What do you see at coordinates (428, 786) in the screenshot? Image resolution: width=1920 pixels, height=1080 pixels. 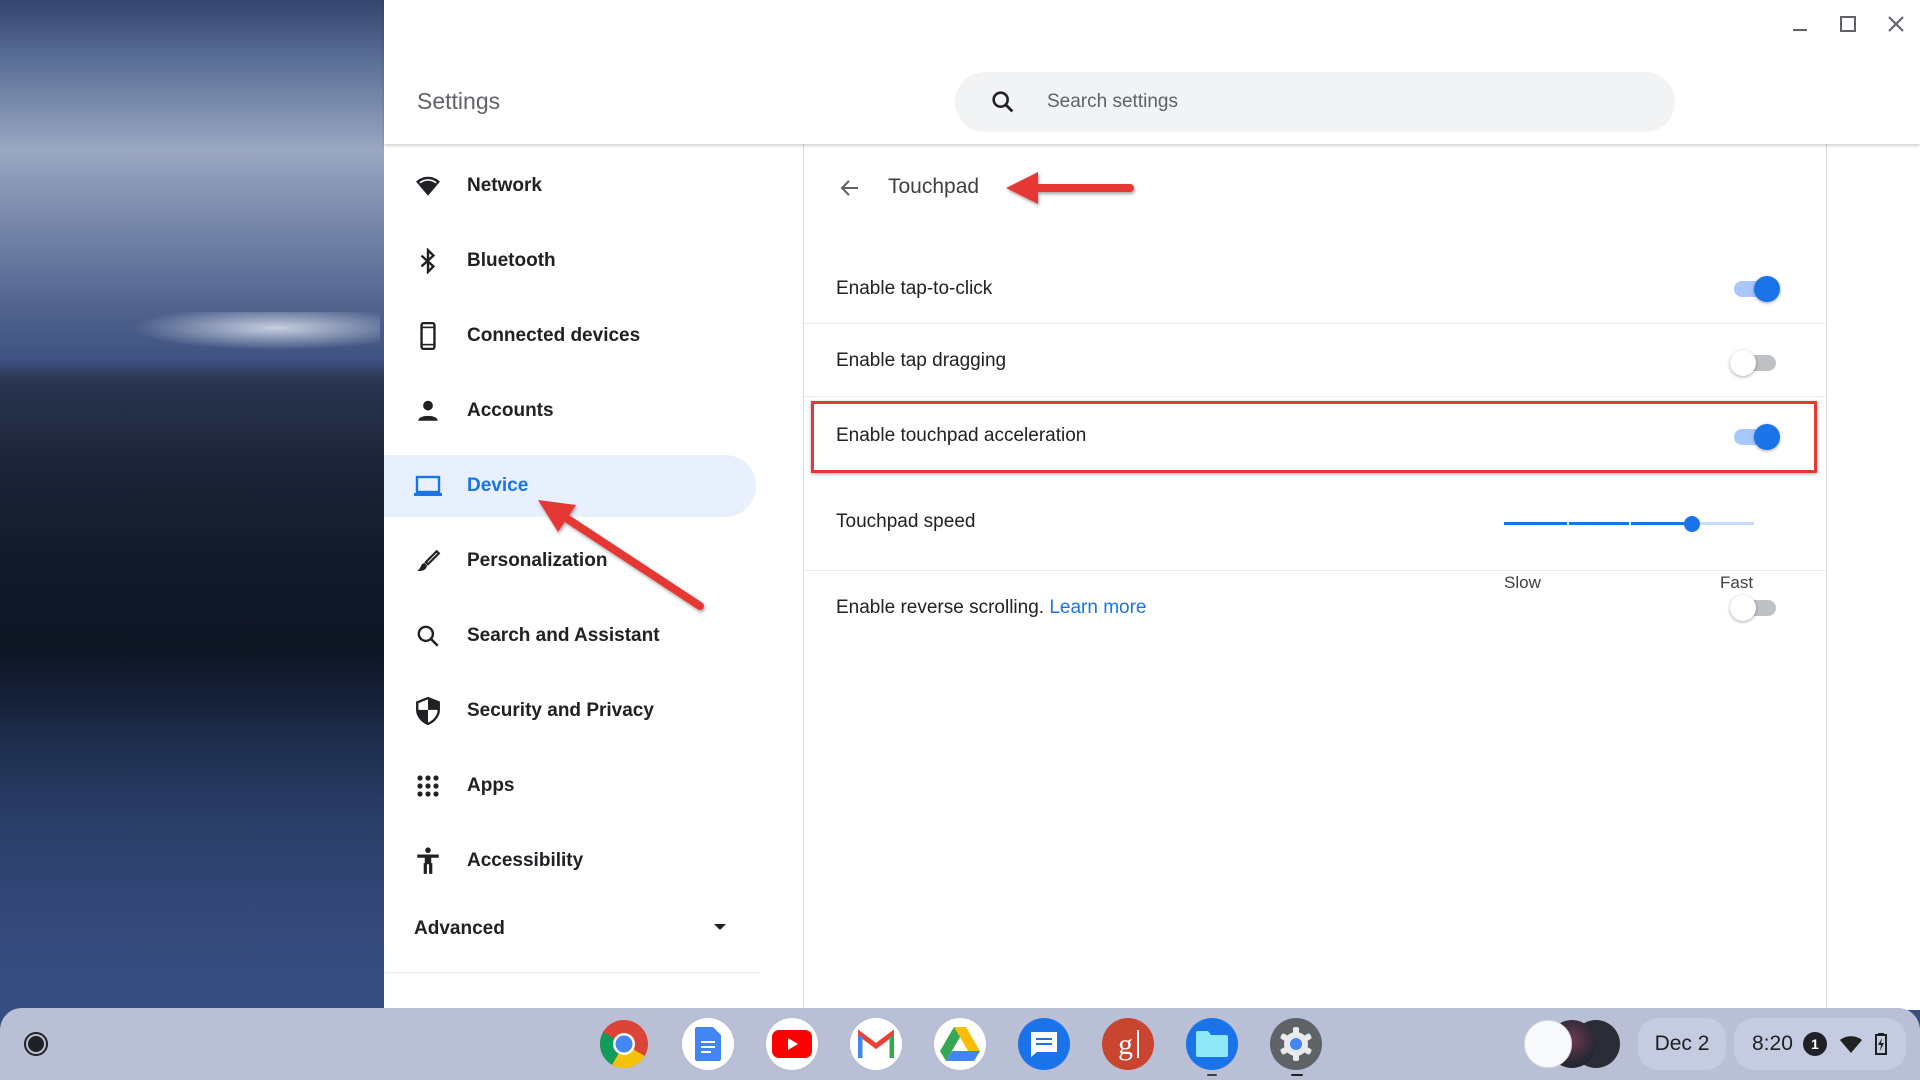 I see `apps-grid-icon` at bounding box center [428, 786].